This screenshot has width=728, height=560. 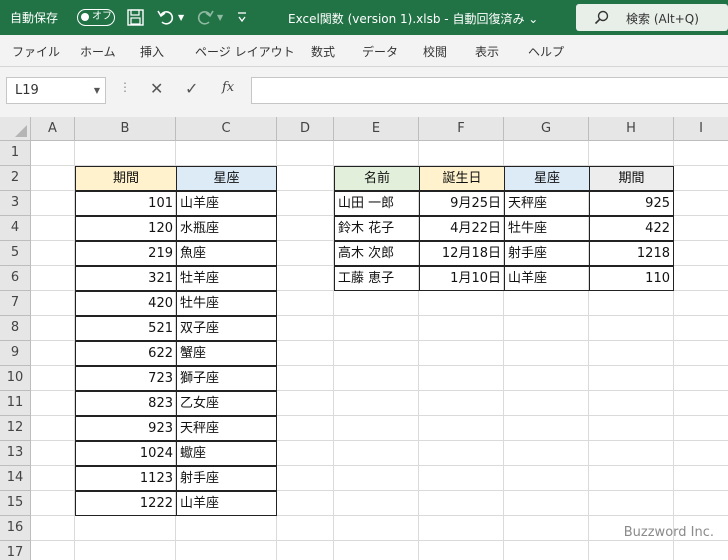 What do you see at coordinates (226, 353) in the screenshot?
I see `table-cell: 蟹座` at bounding box center [226, 353].